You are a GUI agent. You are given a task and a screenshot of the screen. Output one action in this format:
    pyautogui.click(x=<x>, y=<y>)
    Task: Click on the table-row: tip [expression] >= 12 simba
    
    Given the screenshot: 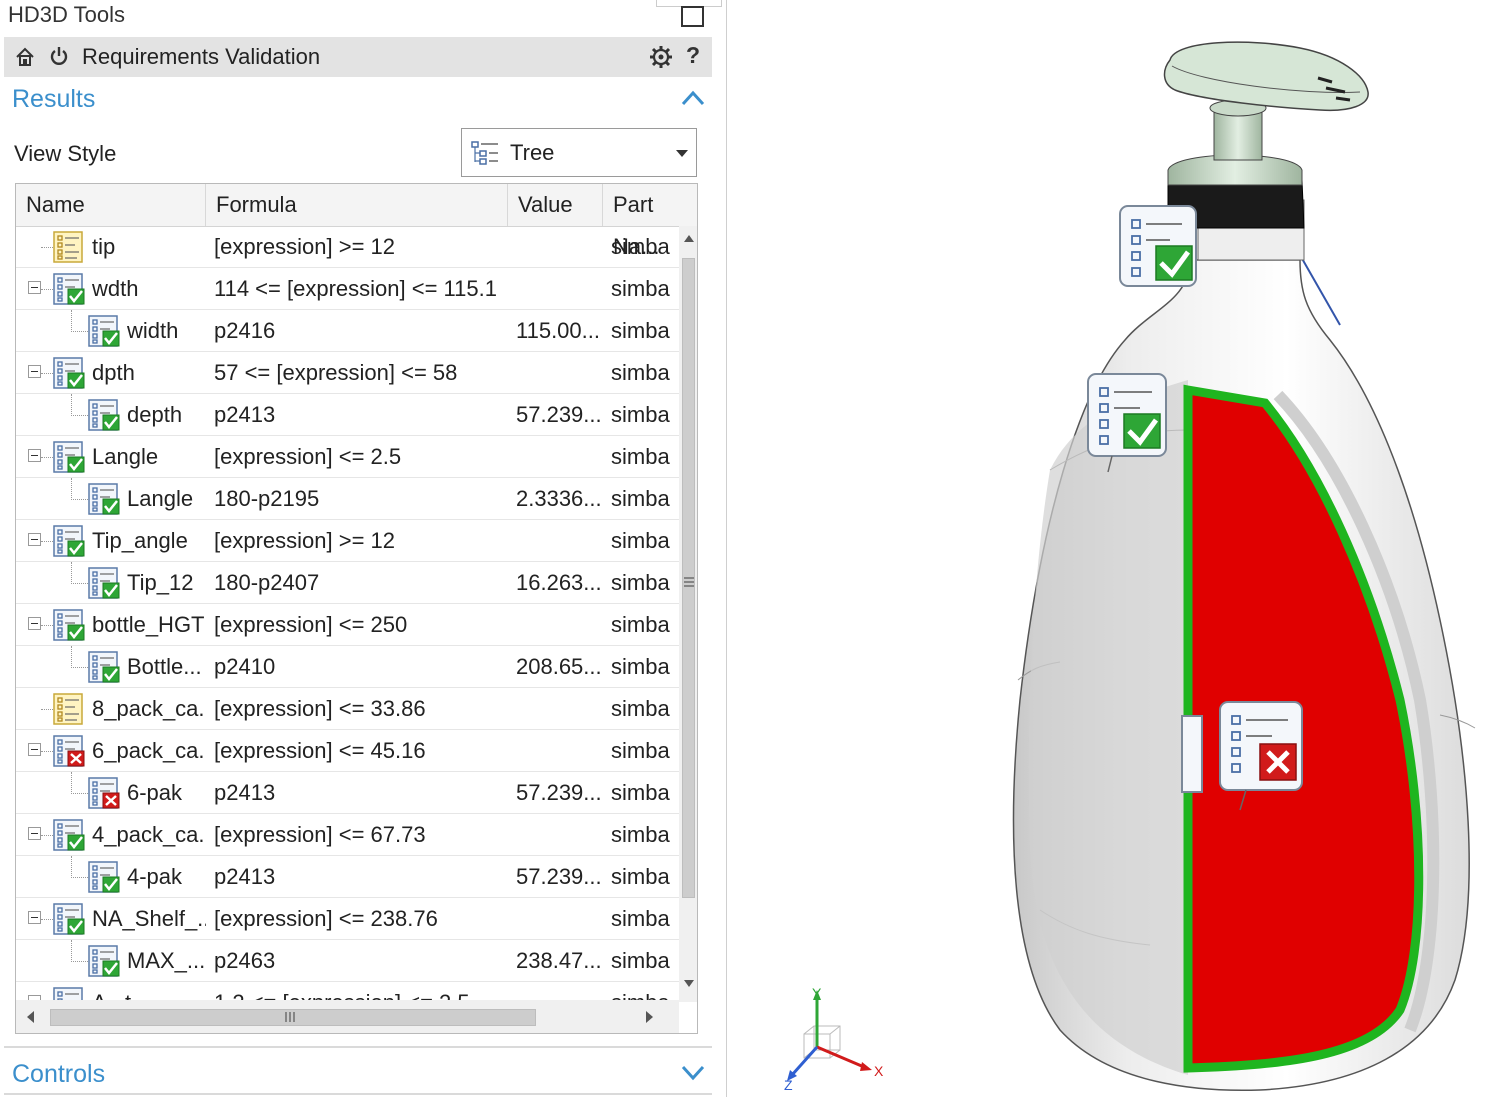 What is the action you would take?
    pyautogui.click(x=347, y=247)
    